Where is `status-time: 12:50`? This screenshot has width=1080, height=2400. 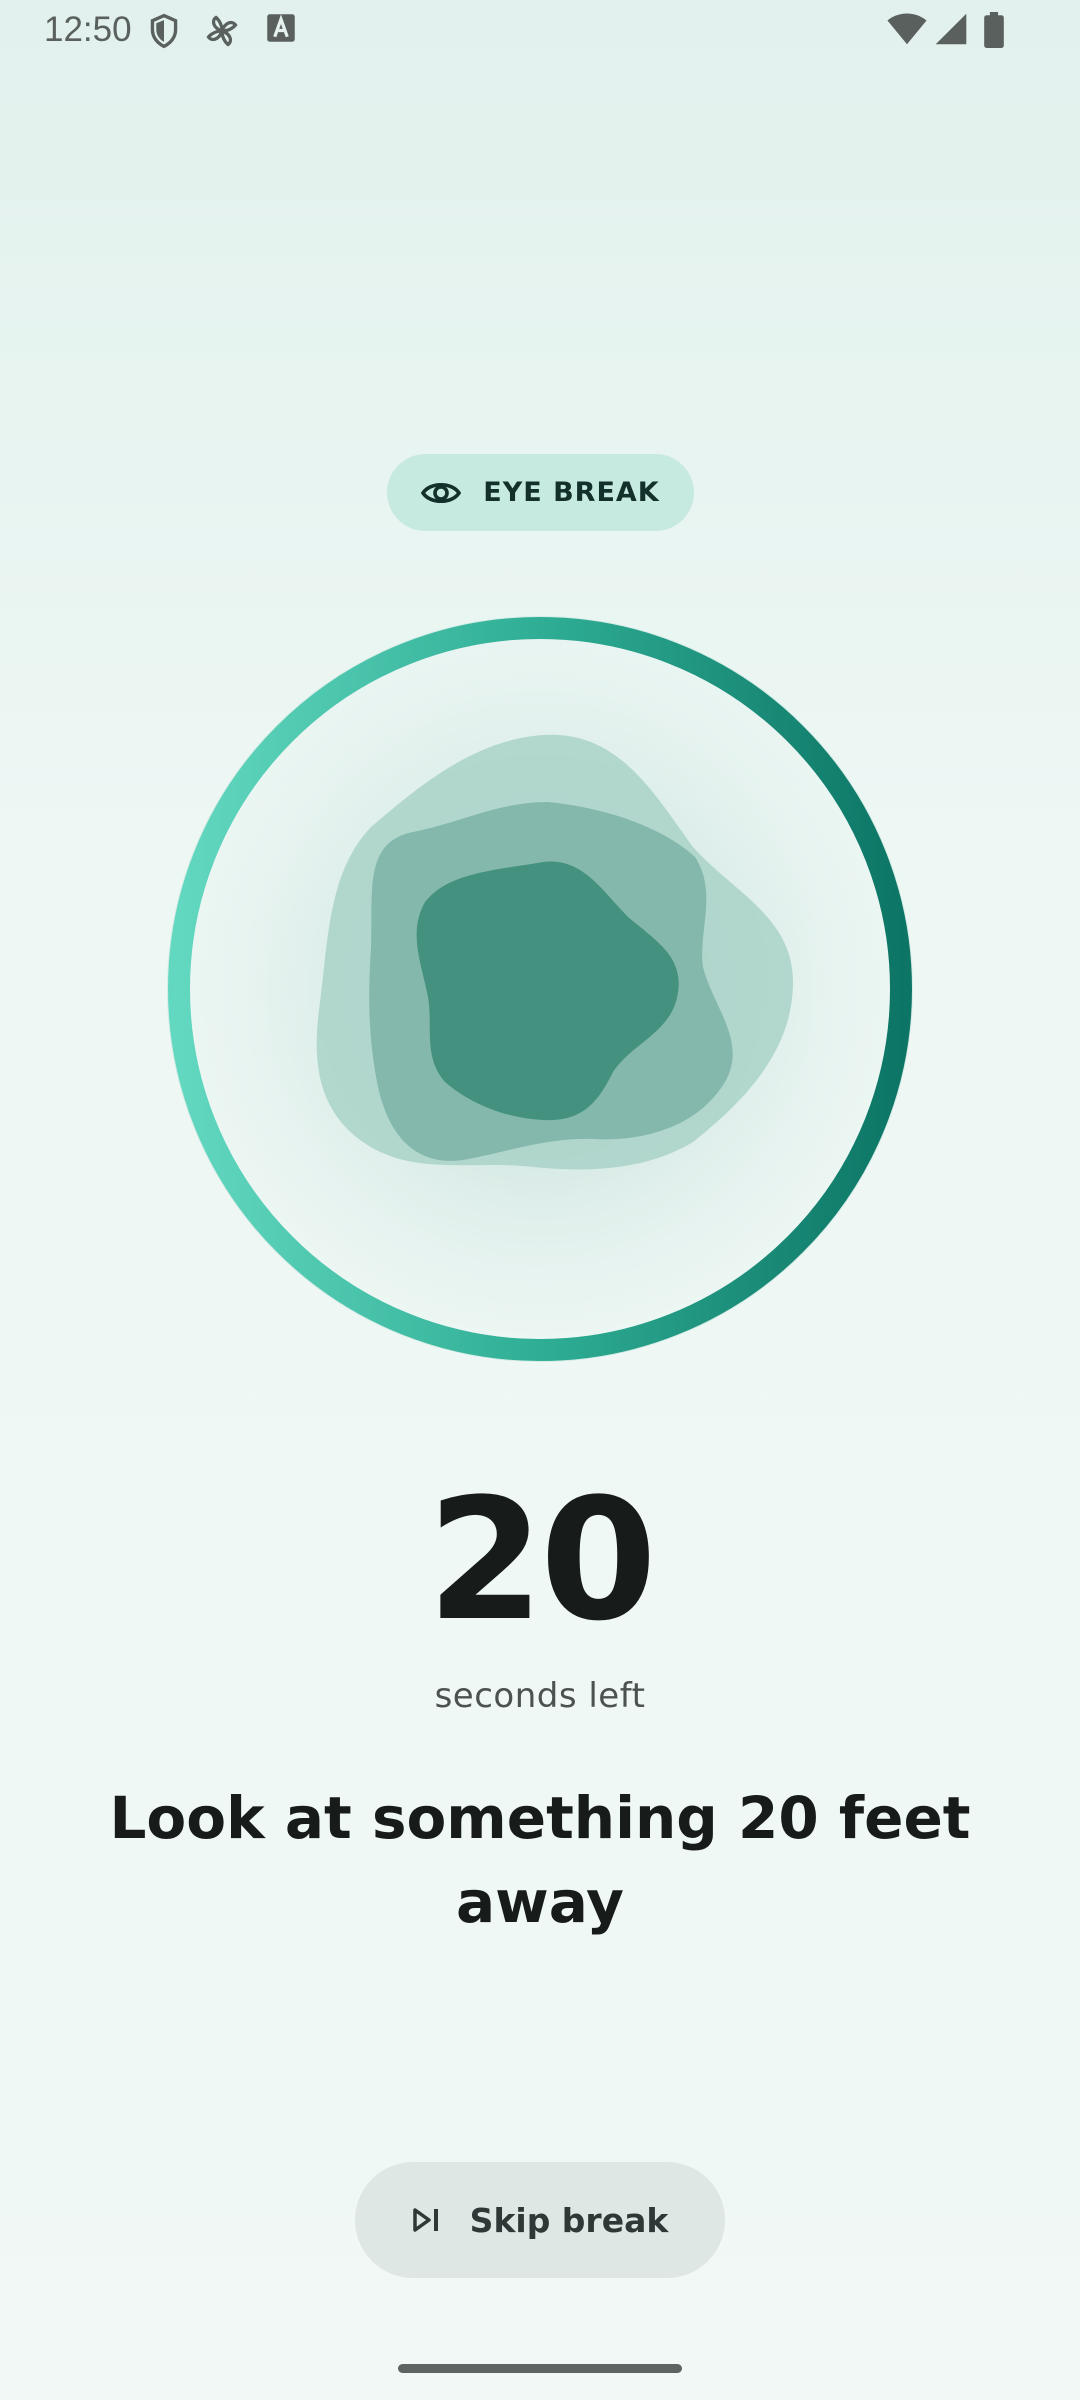
status-time: 12:50 is located at coordinates (88, 29).